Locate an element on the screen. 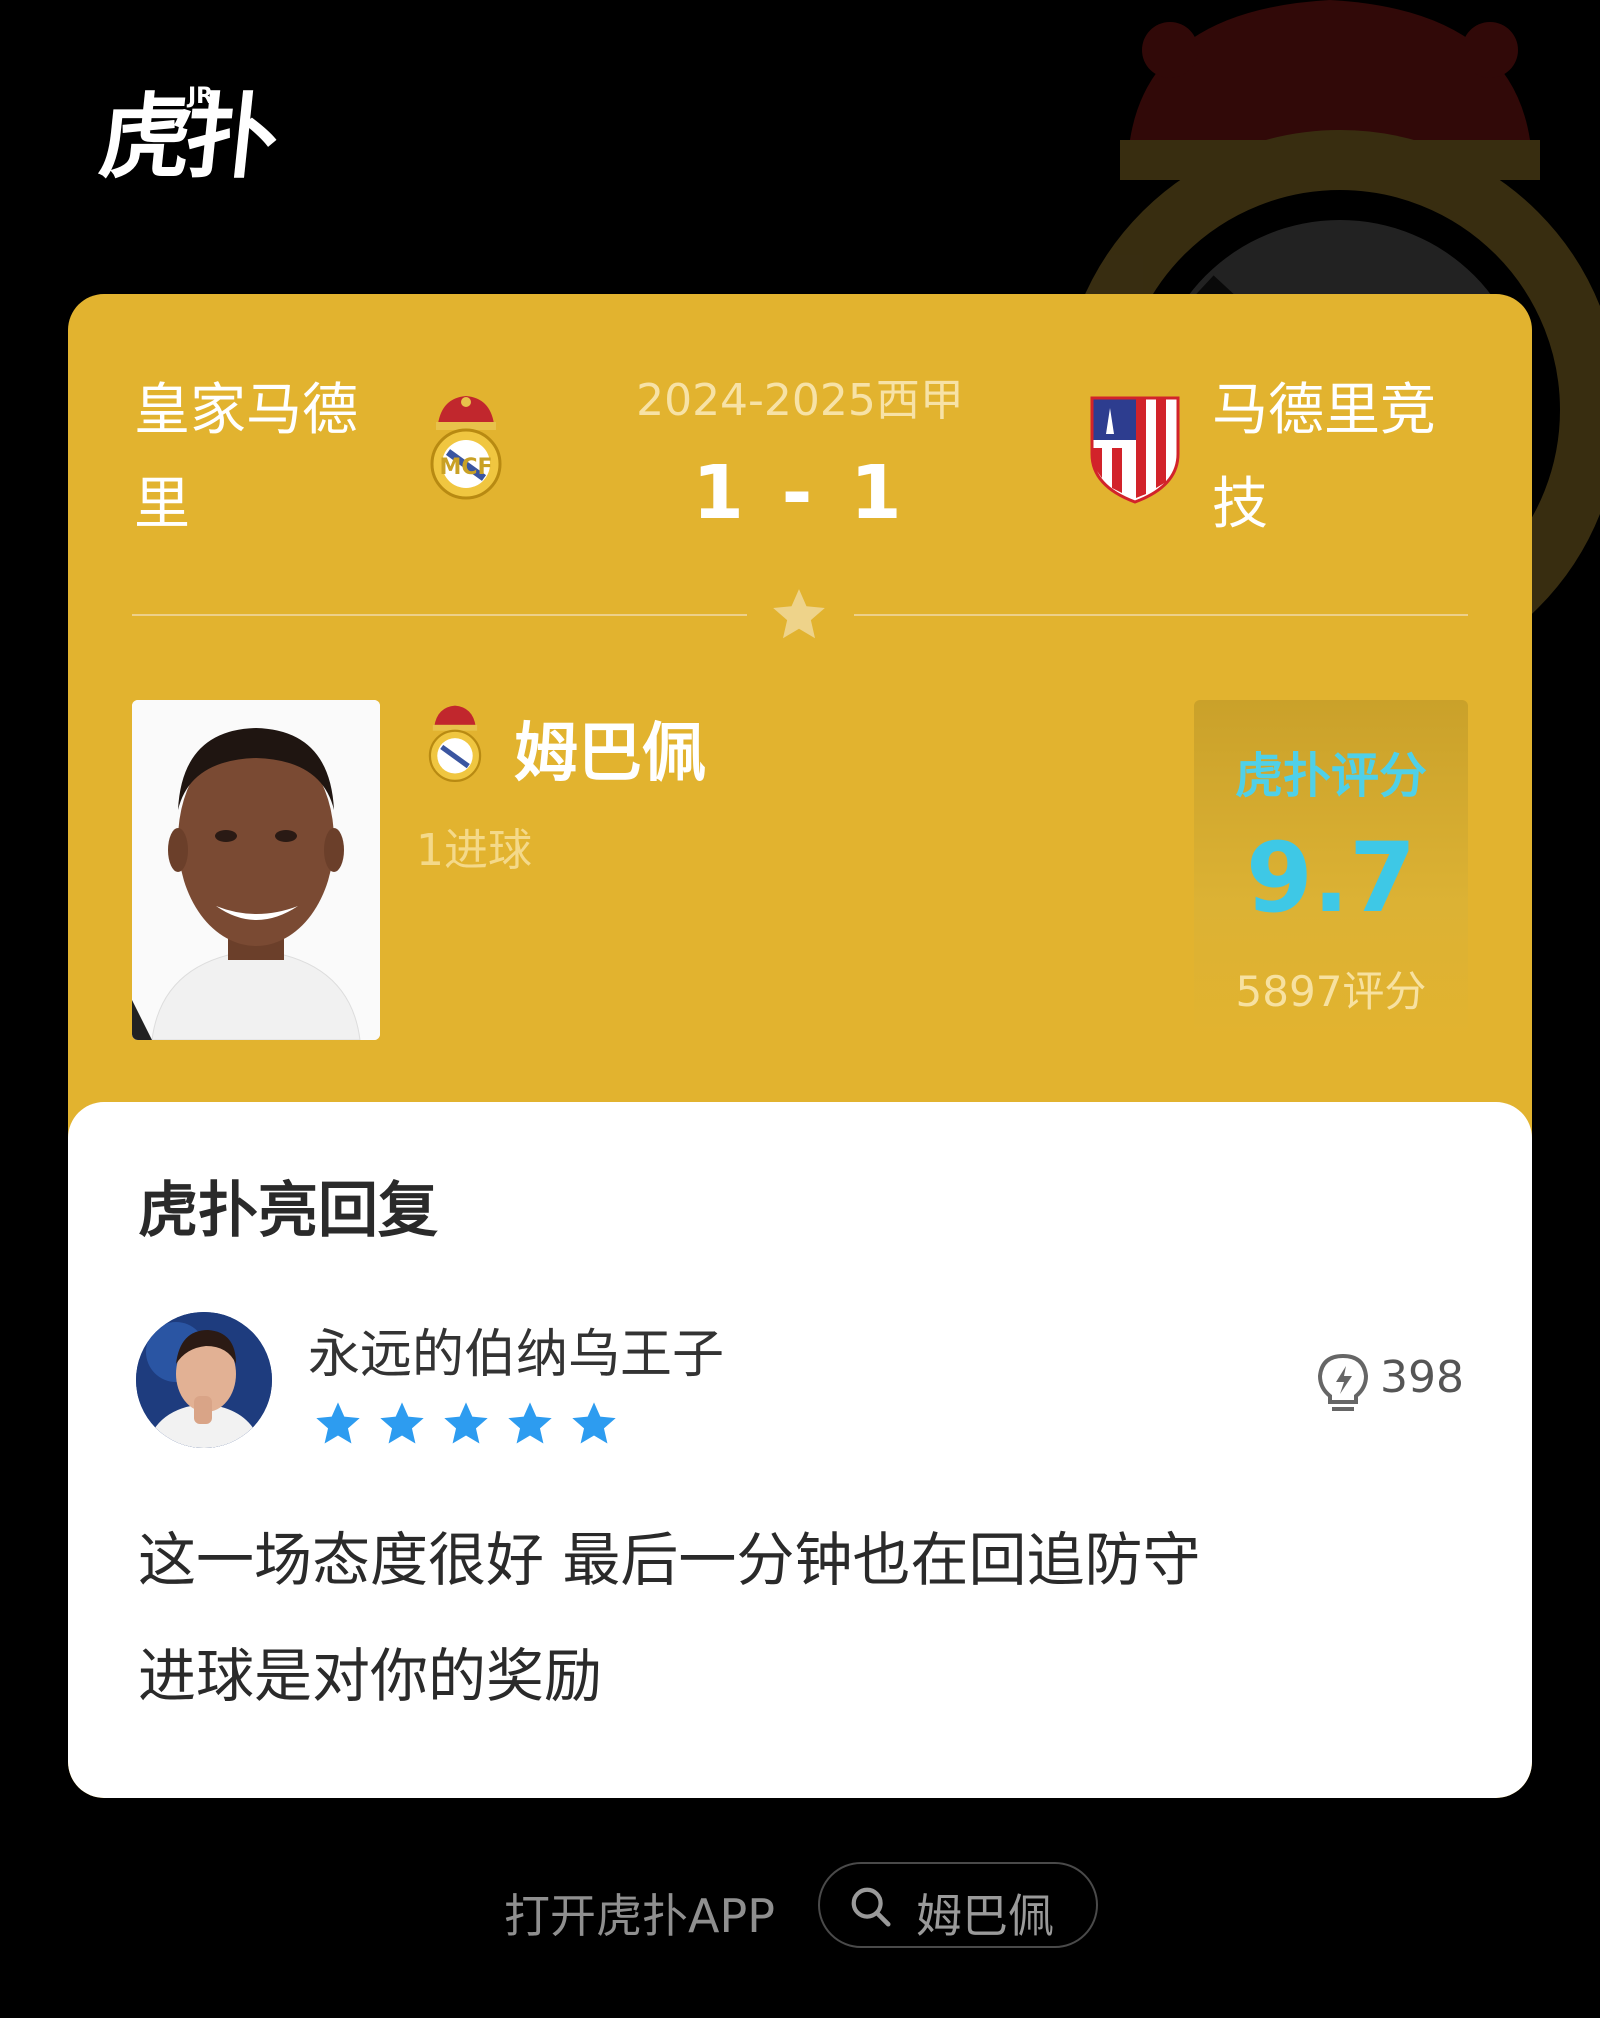 This screenshot has width=1600, height=2018. rating-brand: 虎扑评分 is located at coordinates (1330, 776).